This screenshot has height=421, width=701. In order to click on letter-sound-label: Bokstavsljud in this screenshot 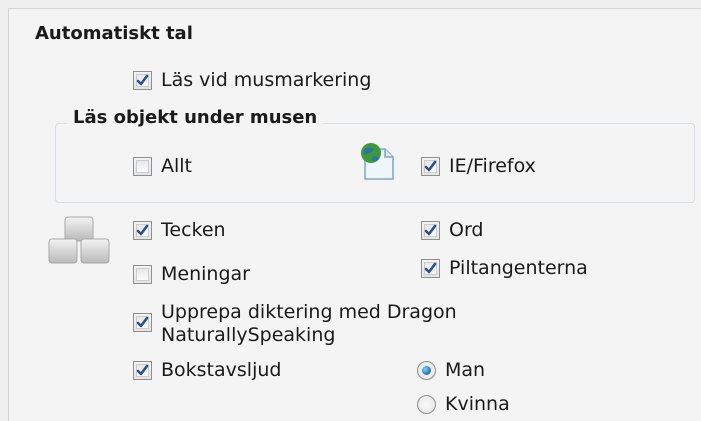, I will do `click(221, 370)`.